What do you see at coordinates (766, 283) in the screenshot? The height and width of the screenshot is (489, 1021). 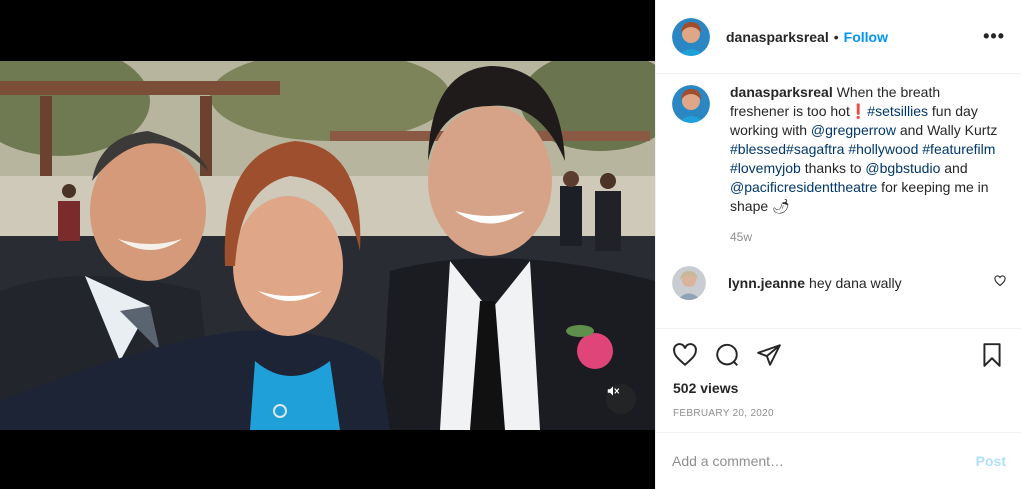 I see `comment-username: lynn.jeanne` at bounding box center [766, 283].